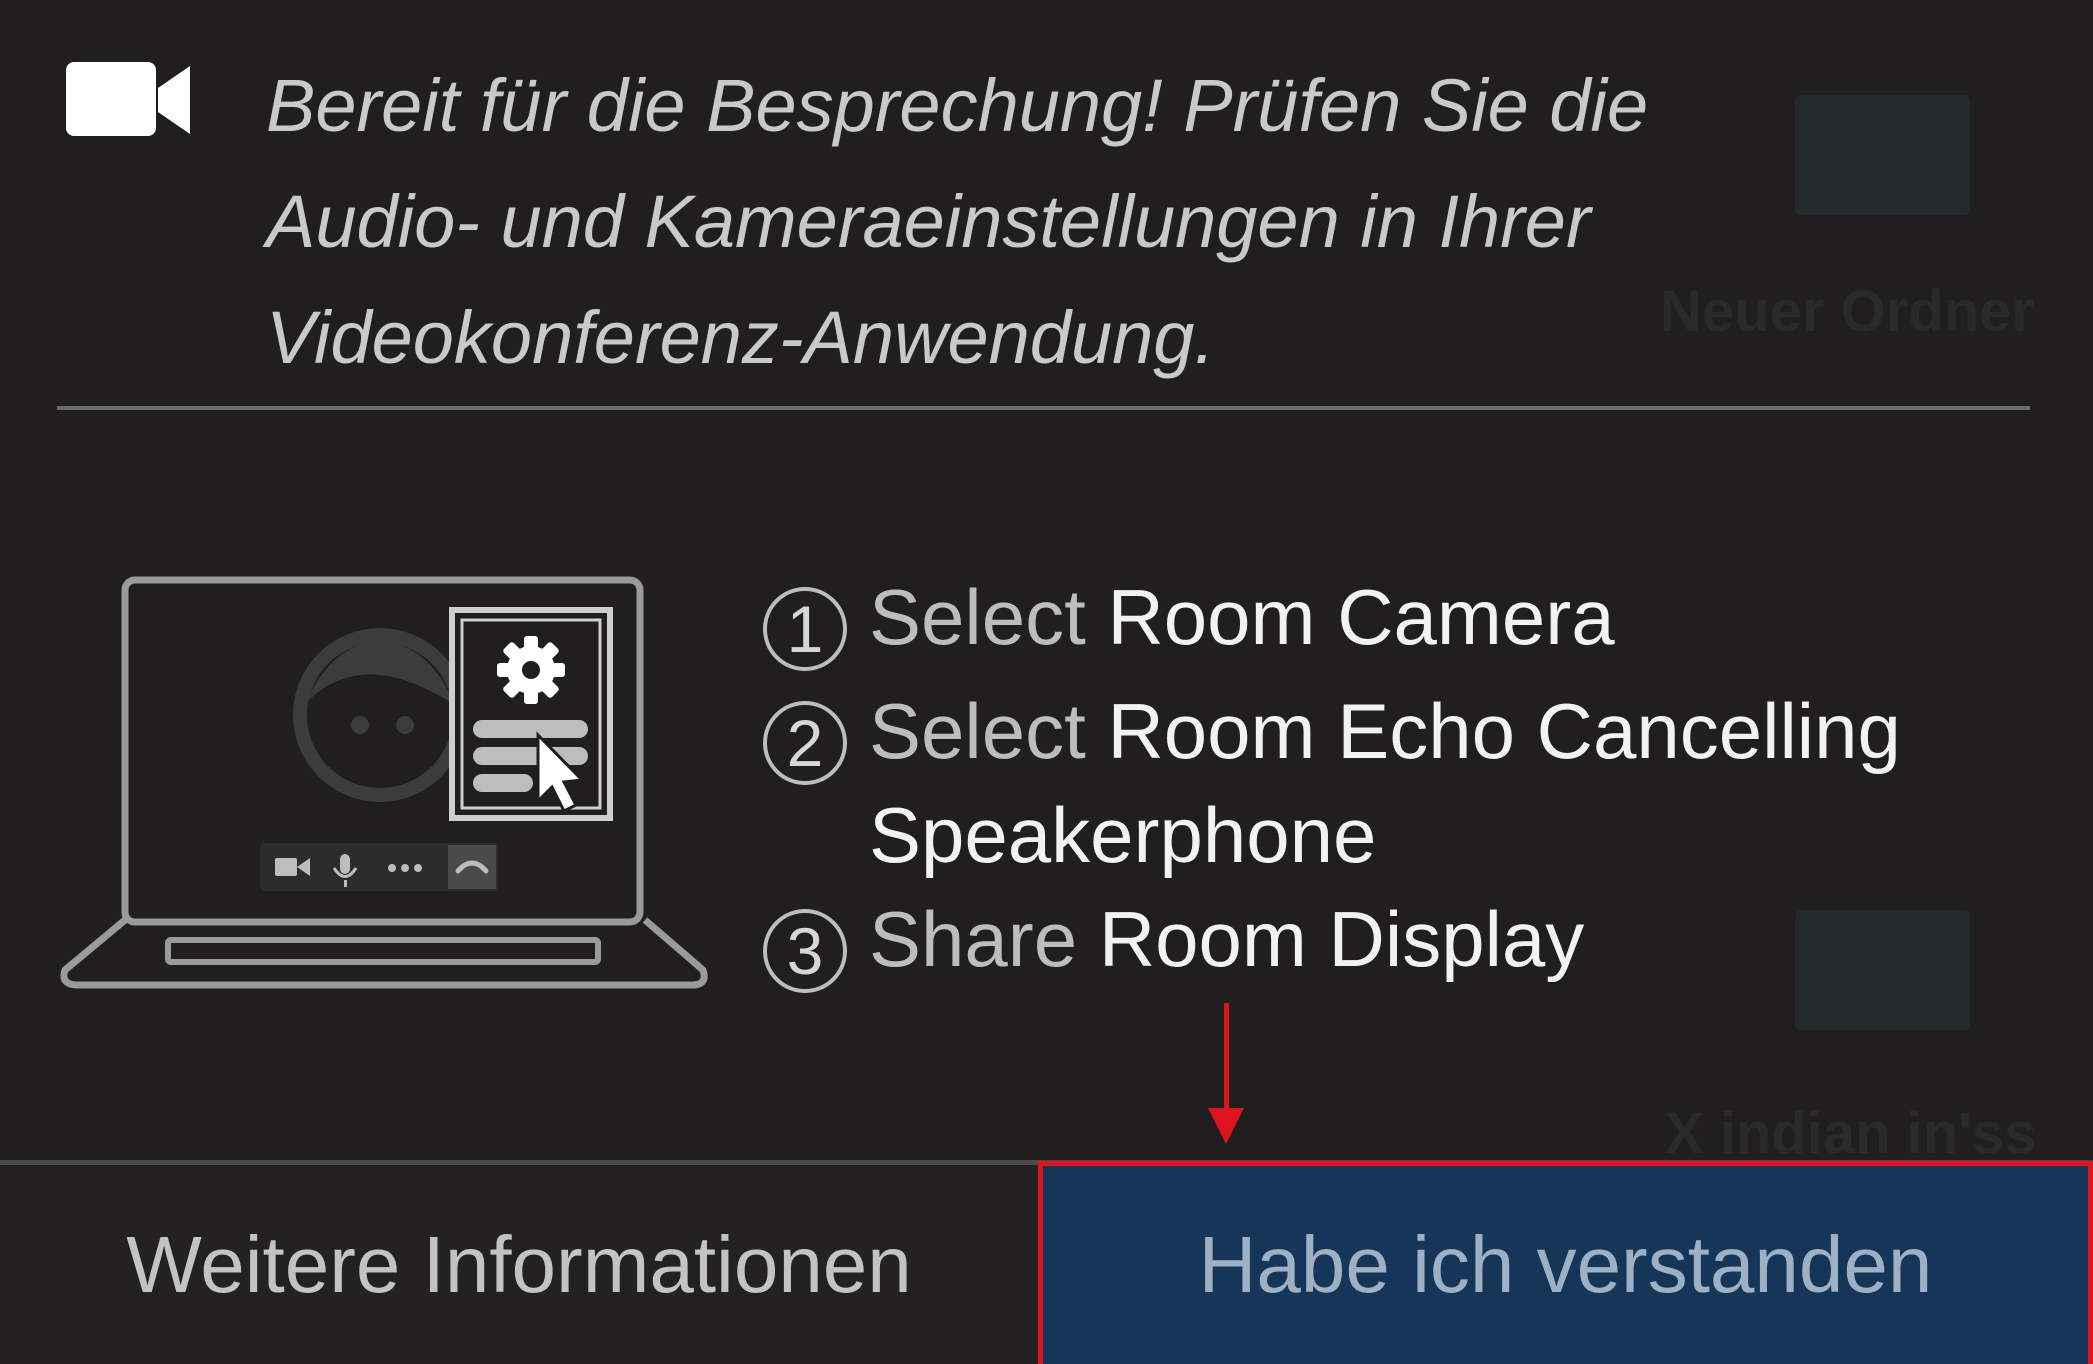  What do you see at coordinates (805, 629) in the screenshot?
I see `step-number-badge: 1` at bounding box center [805, 629].